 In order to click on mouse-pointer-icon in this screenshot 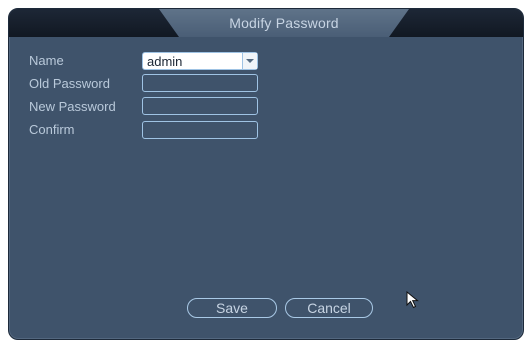, I will do `click(413, 302)`.